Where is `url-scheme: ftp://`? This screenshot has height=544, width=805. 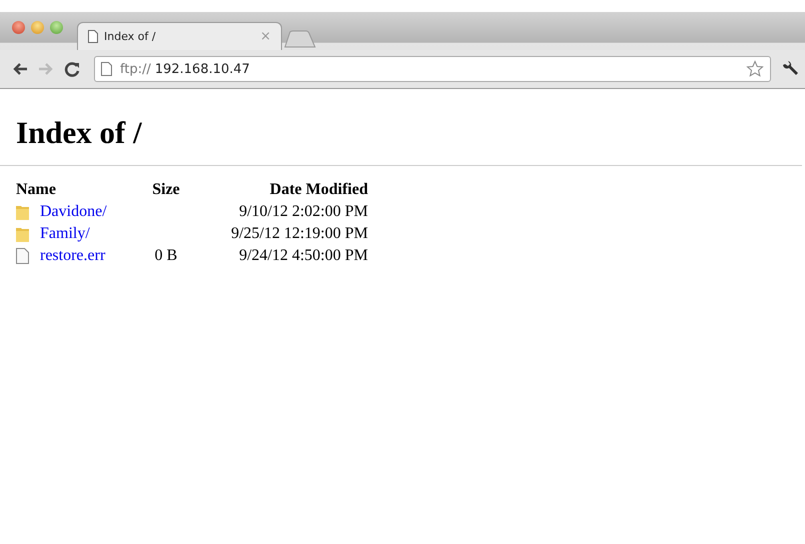
url-scheme: ftp:// is located at coordinates (135, 69).